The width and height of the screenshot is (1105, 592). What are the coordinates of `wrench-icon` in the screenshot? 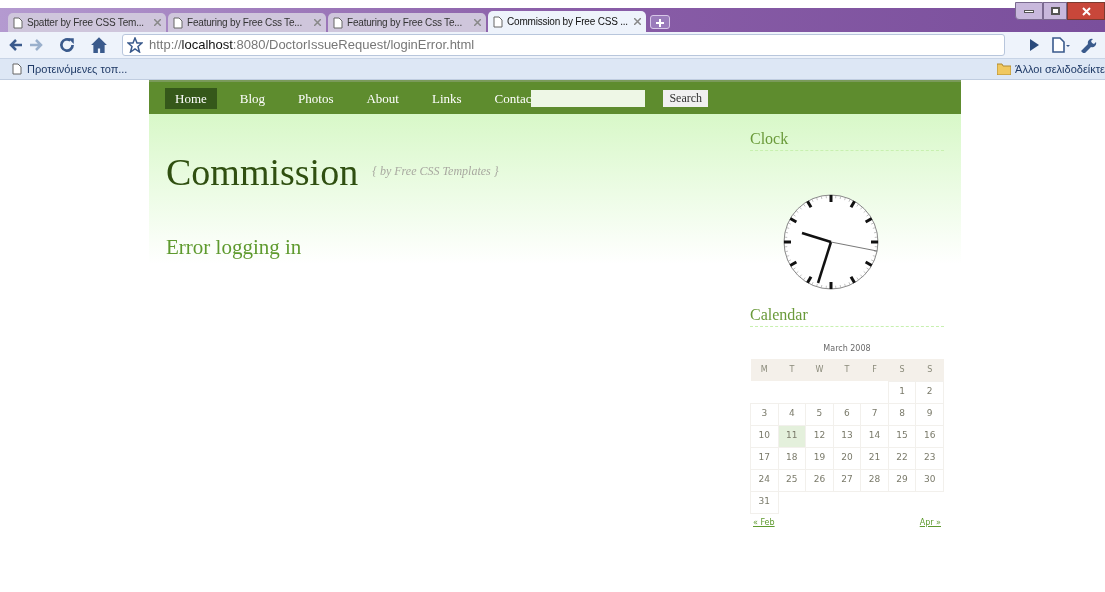 It's located at (1088, 45).